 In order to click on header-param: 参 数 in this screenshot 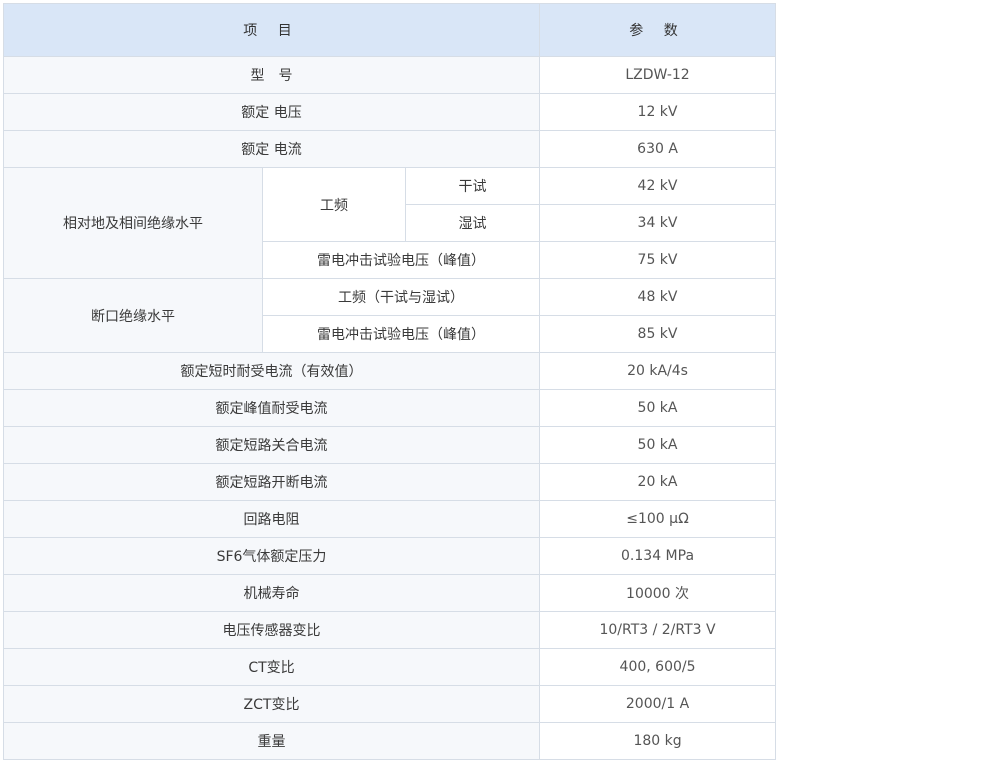, I will do `click(658, 30)`.